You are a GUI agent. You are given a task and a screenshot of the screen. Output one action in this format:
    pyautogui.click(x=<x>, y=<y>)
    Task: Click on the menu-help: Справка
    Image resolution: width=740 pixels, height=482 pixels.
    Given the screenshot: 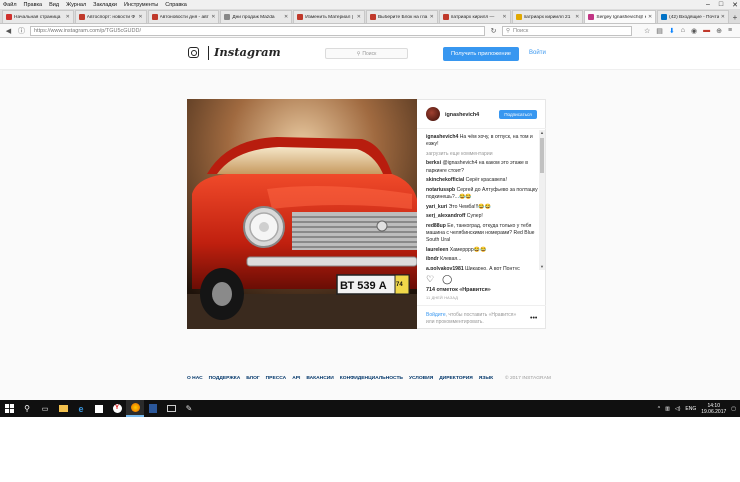 What is the action you would take?
    pyautogui.click(x=176, y=5)
    